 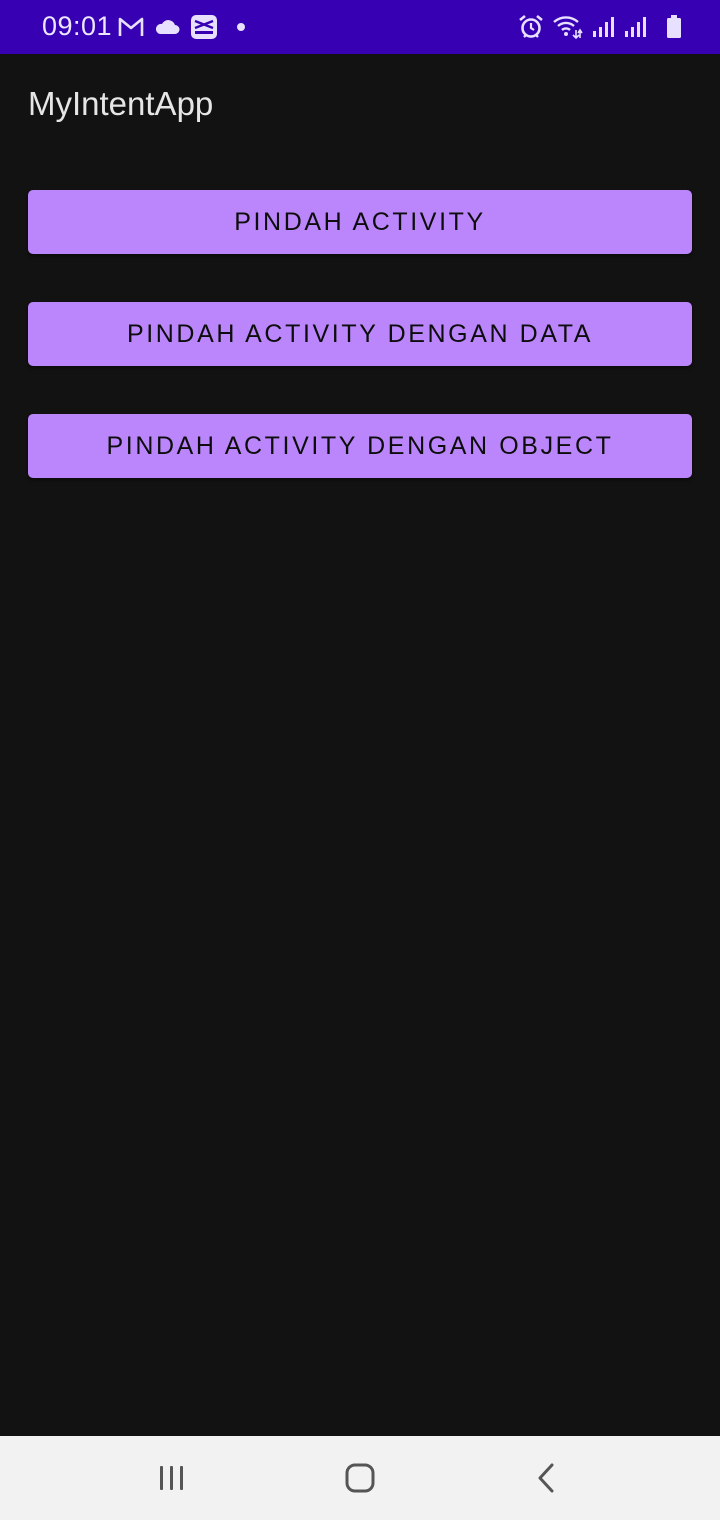 What do you see at coordinates (121, 103) in the screenshot?
I see `app-title: MyIntentApp` at bounding box center [121, 103].